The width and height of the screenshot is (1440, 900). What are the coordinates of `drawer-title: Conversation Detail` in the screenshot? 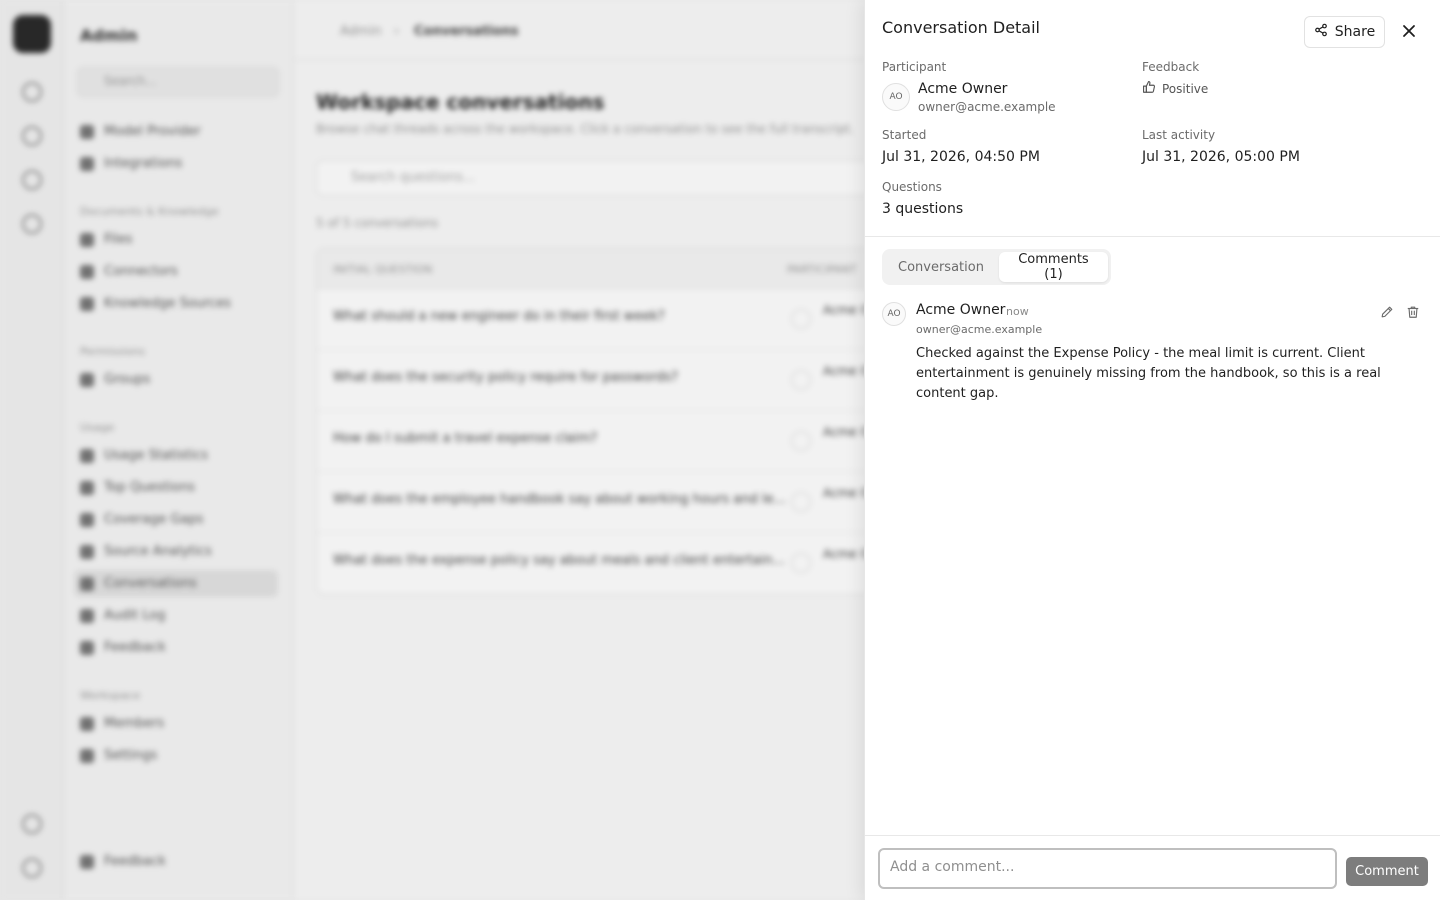 It's located at (961, 27).